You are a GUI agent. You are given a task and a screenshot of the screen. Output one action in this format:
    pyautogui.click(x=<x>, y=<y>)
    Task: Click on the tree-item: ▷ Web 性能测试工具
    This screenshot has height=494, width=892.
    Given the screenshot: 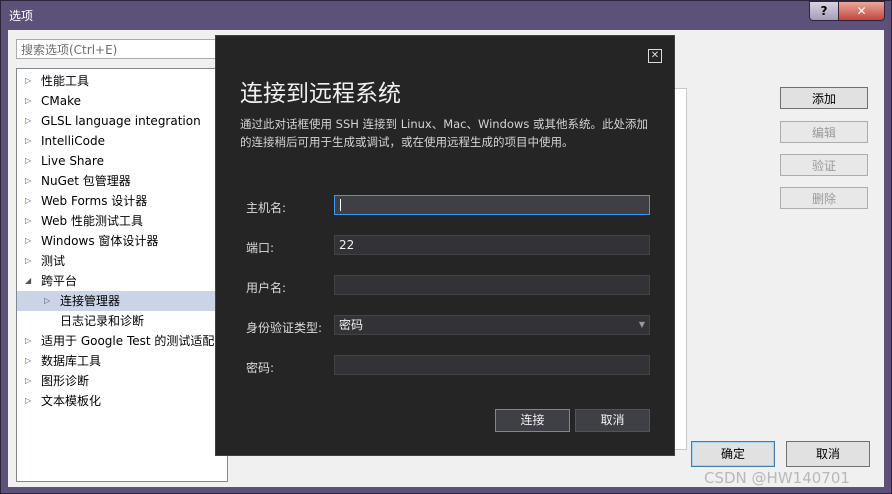 What is the action you would take?
    pyautogui.click(x=122, y=221)
    